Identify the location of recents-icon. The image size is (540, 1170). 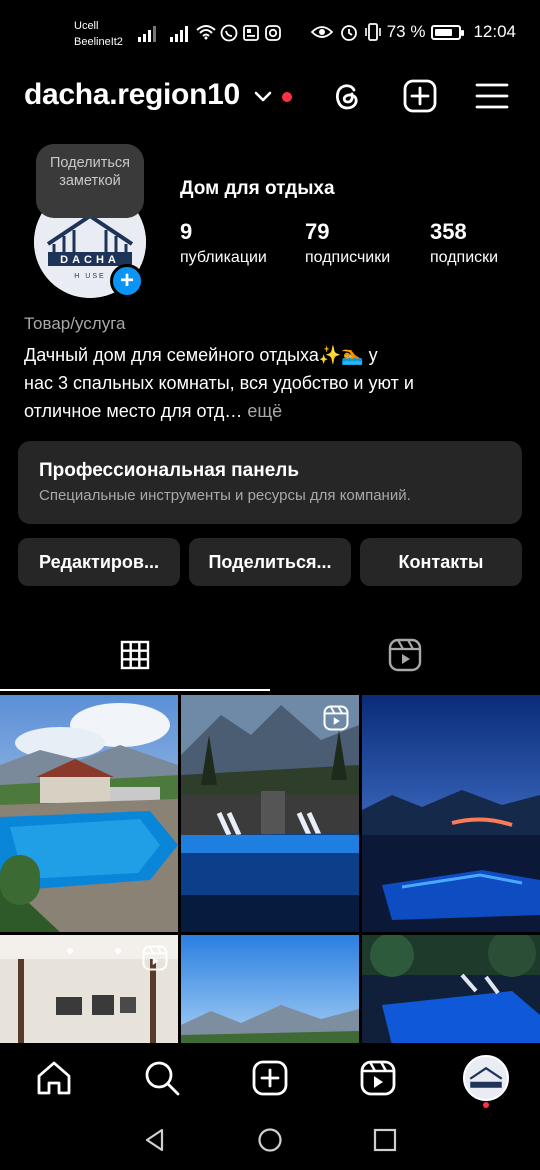
(385, 1140).